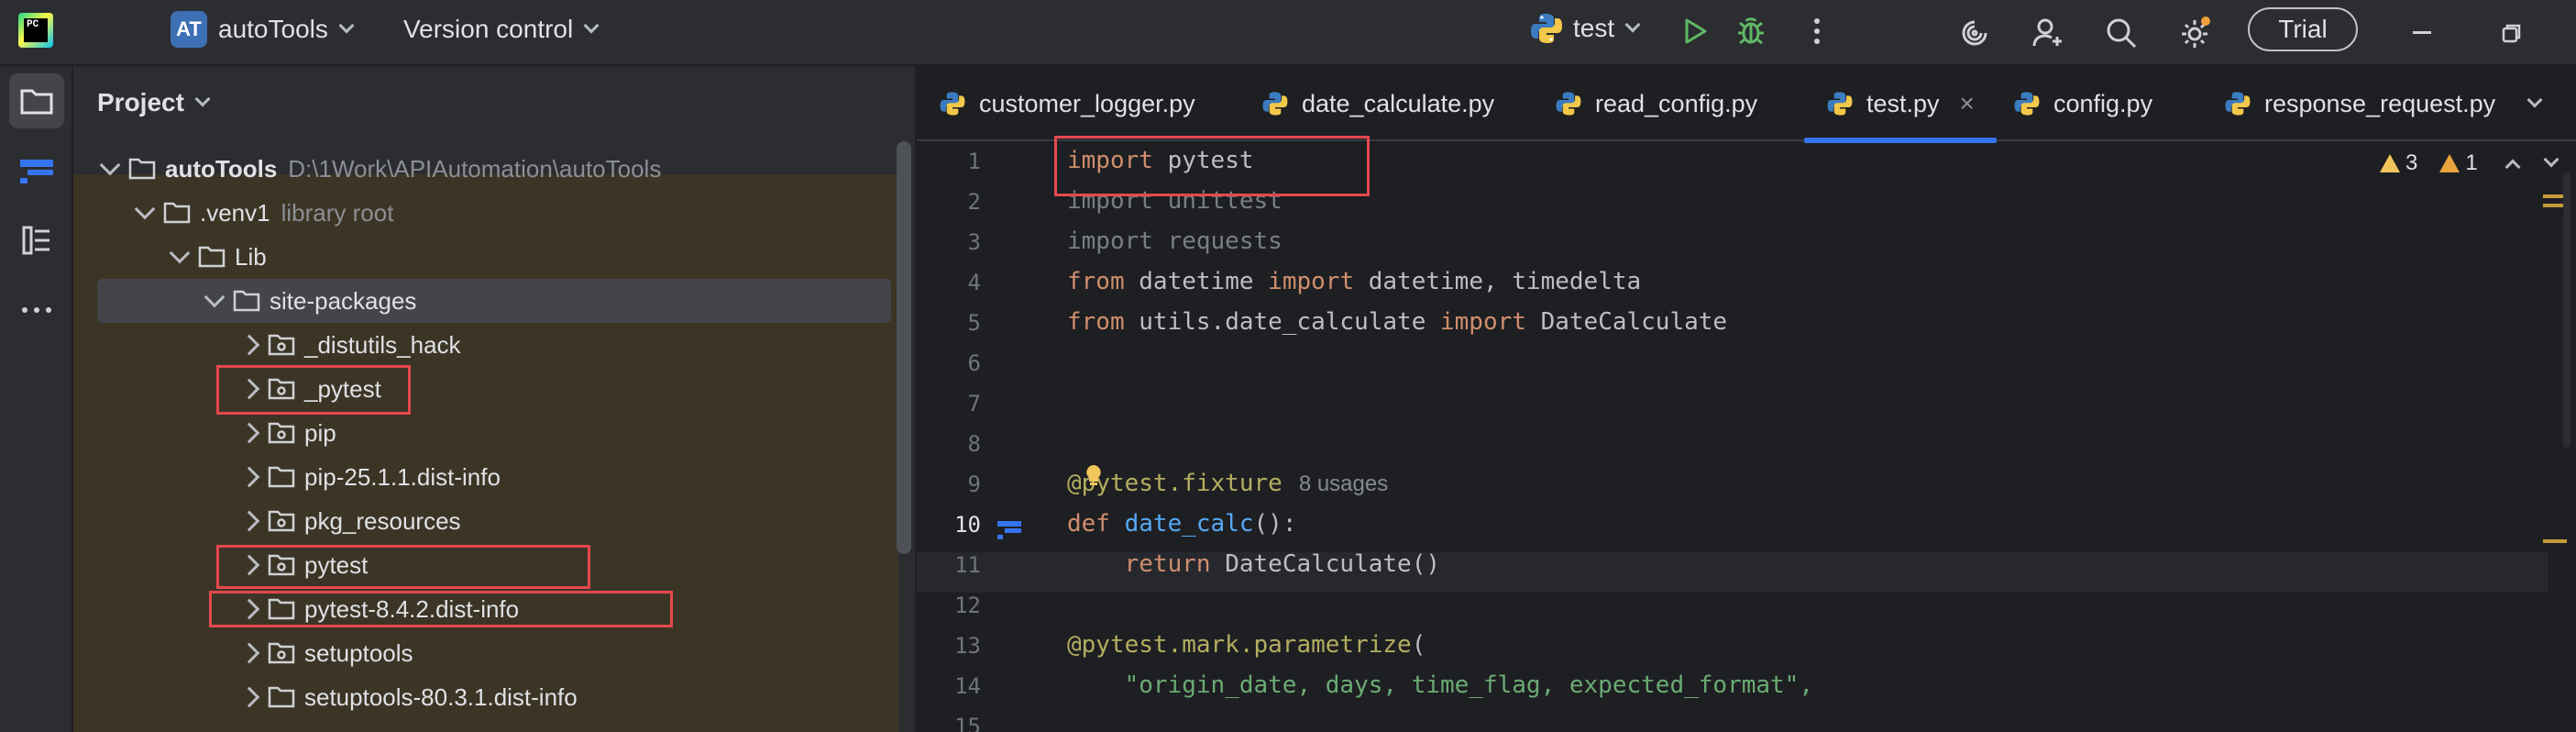 The width and height of the screenshot is (2576, 732). What do you see at coordinates (1093, 475) in the screenshot?
I see `lightbulb-icon` at bounding box center [1093, 475].